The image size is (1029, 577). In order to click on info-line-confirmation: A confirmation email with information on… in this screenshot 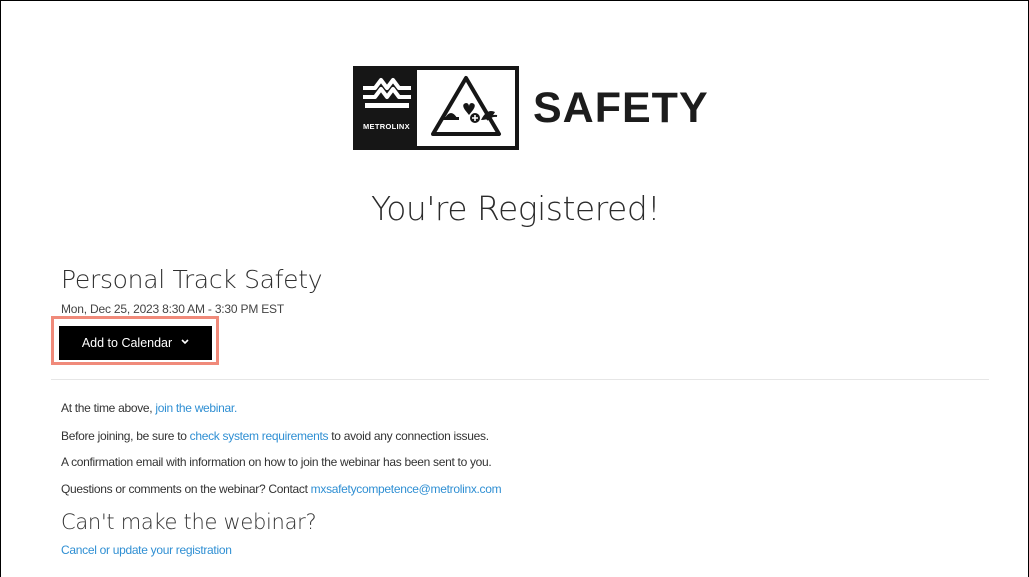, I will do `click(276, 462)`.